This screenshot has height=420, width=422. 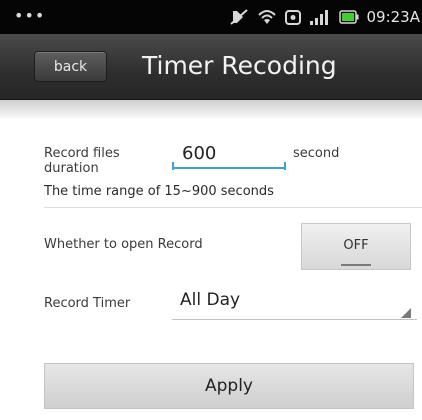 What do you see at coordinates (316, 153) in the screenshot?
I see `duration-unit: second` at bounding box center [316, 153].